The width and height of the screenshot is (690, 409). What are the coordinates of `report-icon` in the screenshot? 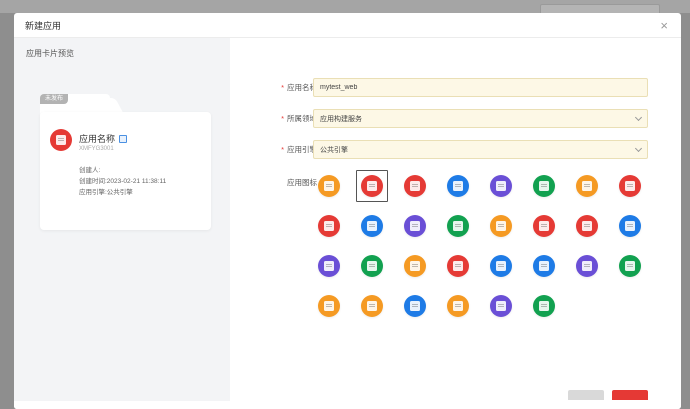 It's located at (329, 266).